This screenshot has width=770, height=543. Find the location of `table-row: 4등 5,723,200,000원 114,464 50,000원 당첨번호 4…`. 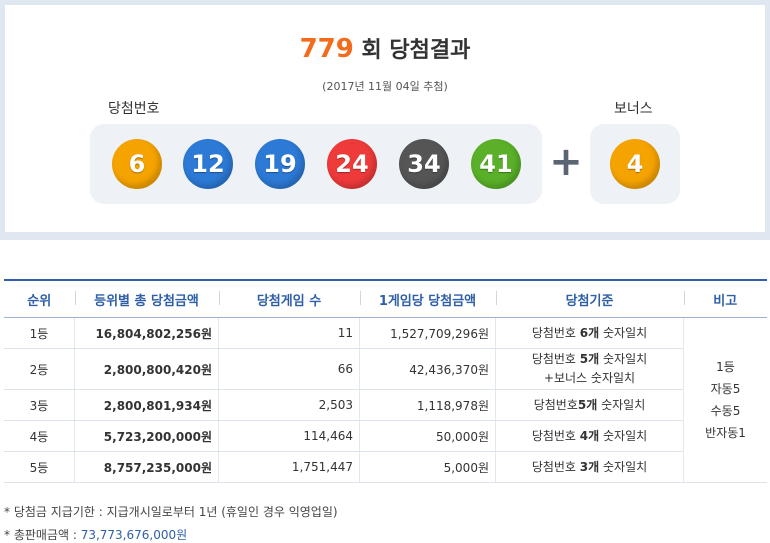

table-row: 4등 5,723,200,000원 114,464 50,000원 당첨번호 4… is located at coordinates (385, 436).